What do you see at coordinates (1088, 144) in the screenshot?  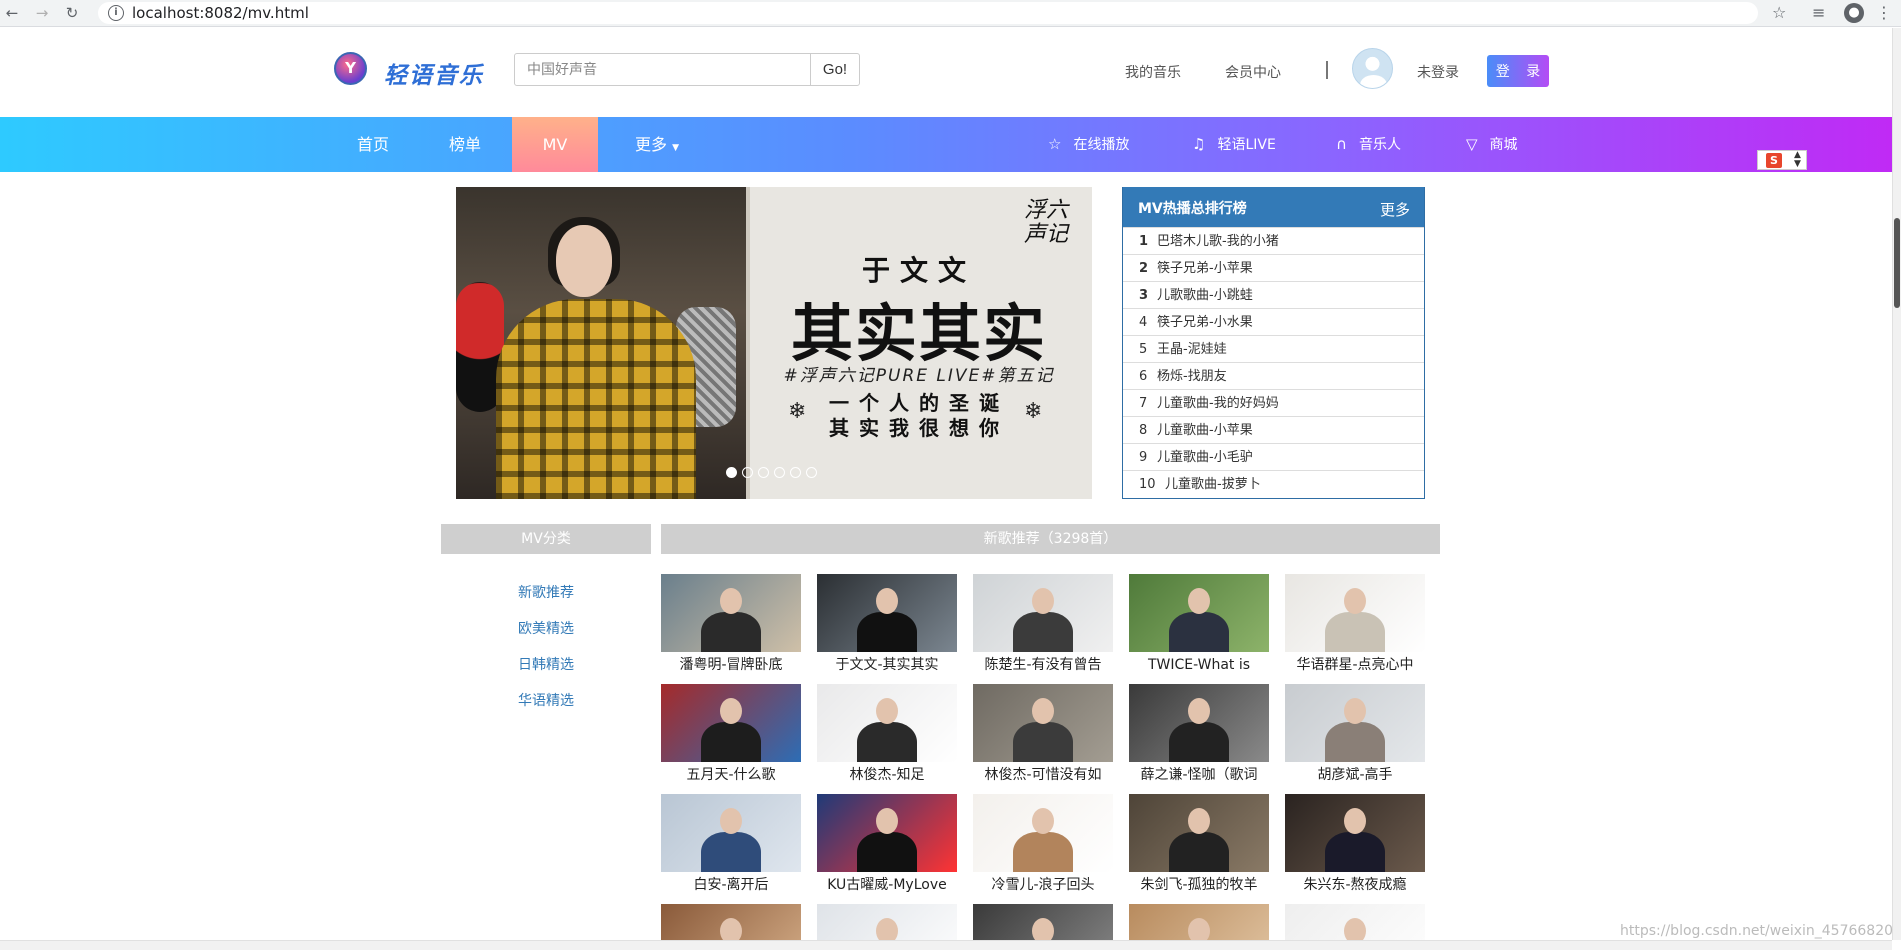 I see `nav-online-play: ☆ 在线播放` at bounding box center [1088, 144].